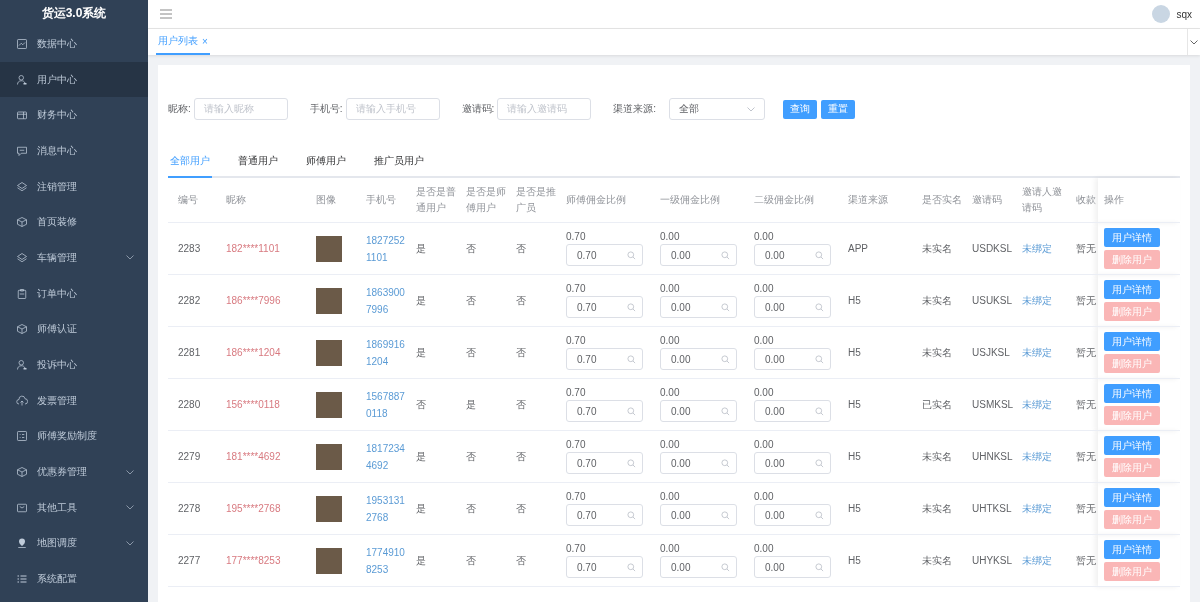 This screenshot has height=602, width=1200. What do you see at coordinates (531, 200) in the screenshot?
I see `column-header: 是否是推广员` at bounding box center [531, 200].